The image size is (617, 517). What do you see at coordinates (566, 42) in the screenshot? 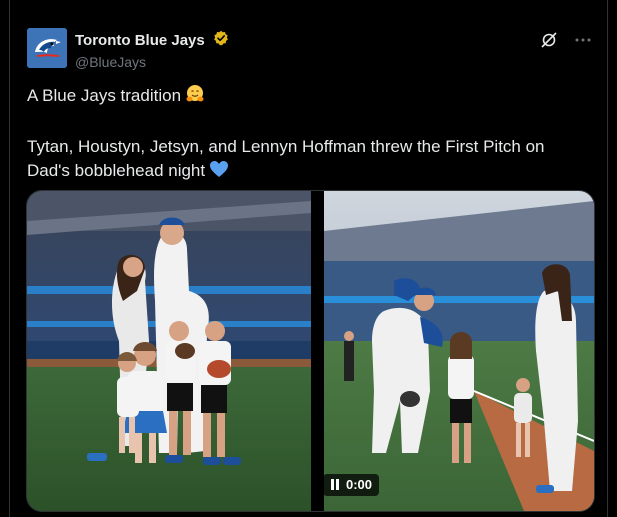
I see `header-actions` at bounding box center [566, 42].